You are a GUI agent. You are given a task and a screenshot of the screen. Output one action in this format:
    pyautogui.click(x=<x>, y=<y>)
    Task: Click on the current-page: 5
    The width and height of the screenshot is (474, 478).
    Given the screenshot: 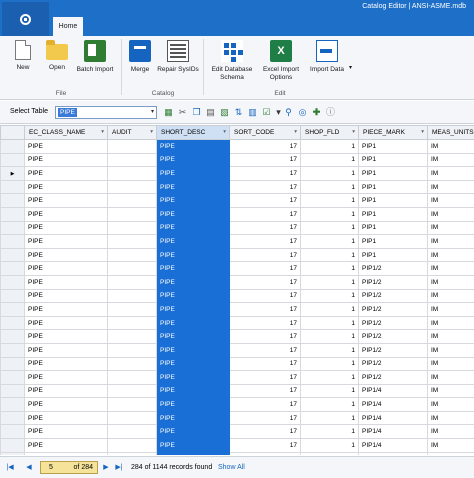 What is the action you would take?
    pyautogui.click(x=51, y=467)
    